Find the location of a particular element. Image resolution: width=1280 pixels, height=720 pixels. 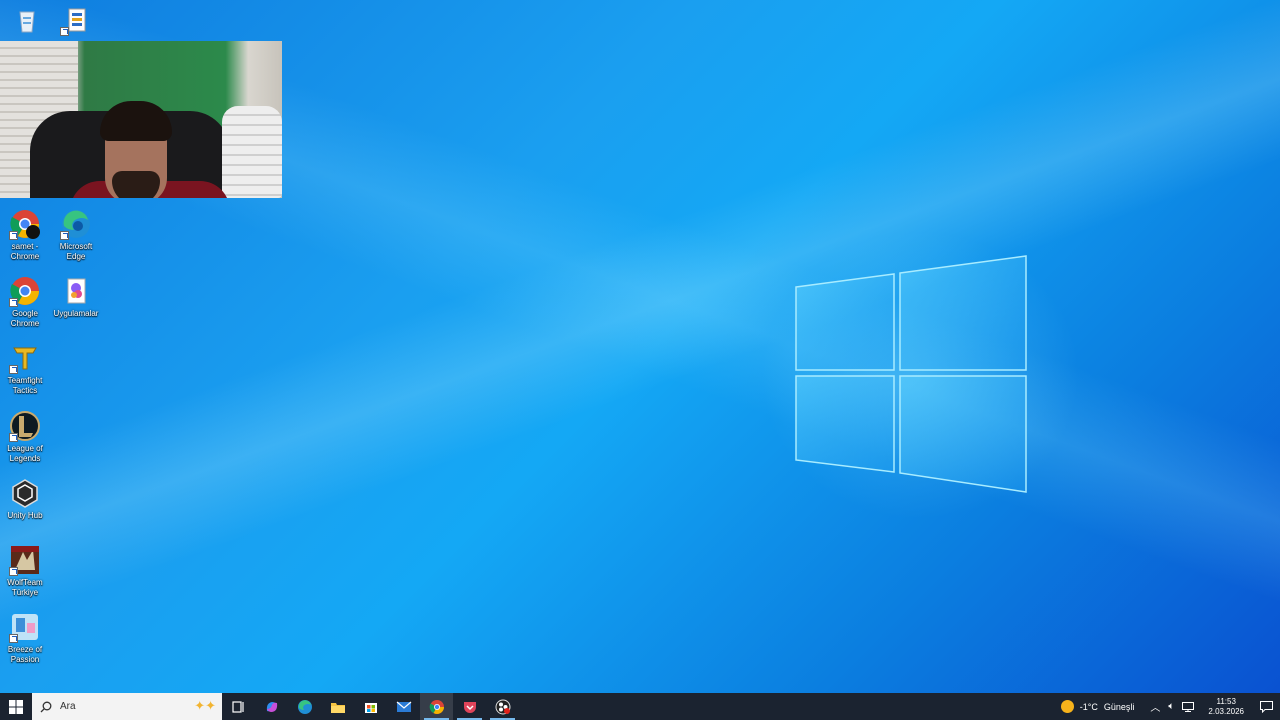

copilot-icon is located at coordinates (271, 706).